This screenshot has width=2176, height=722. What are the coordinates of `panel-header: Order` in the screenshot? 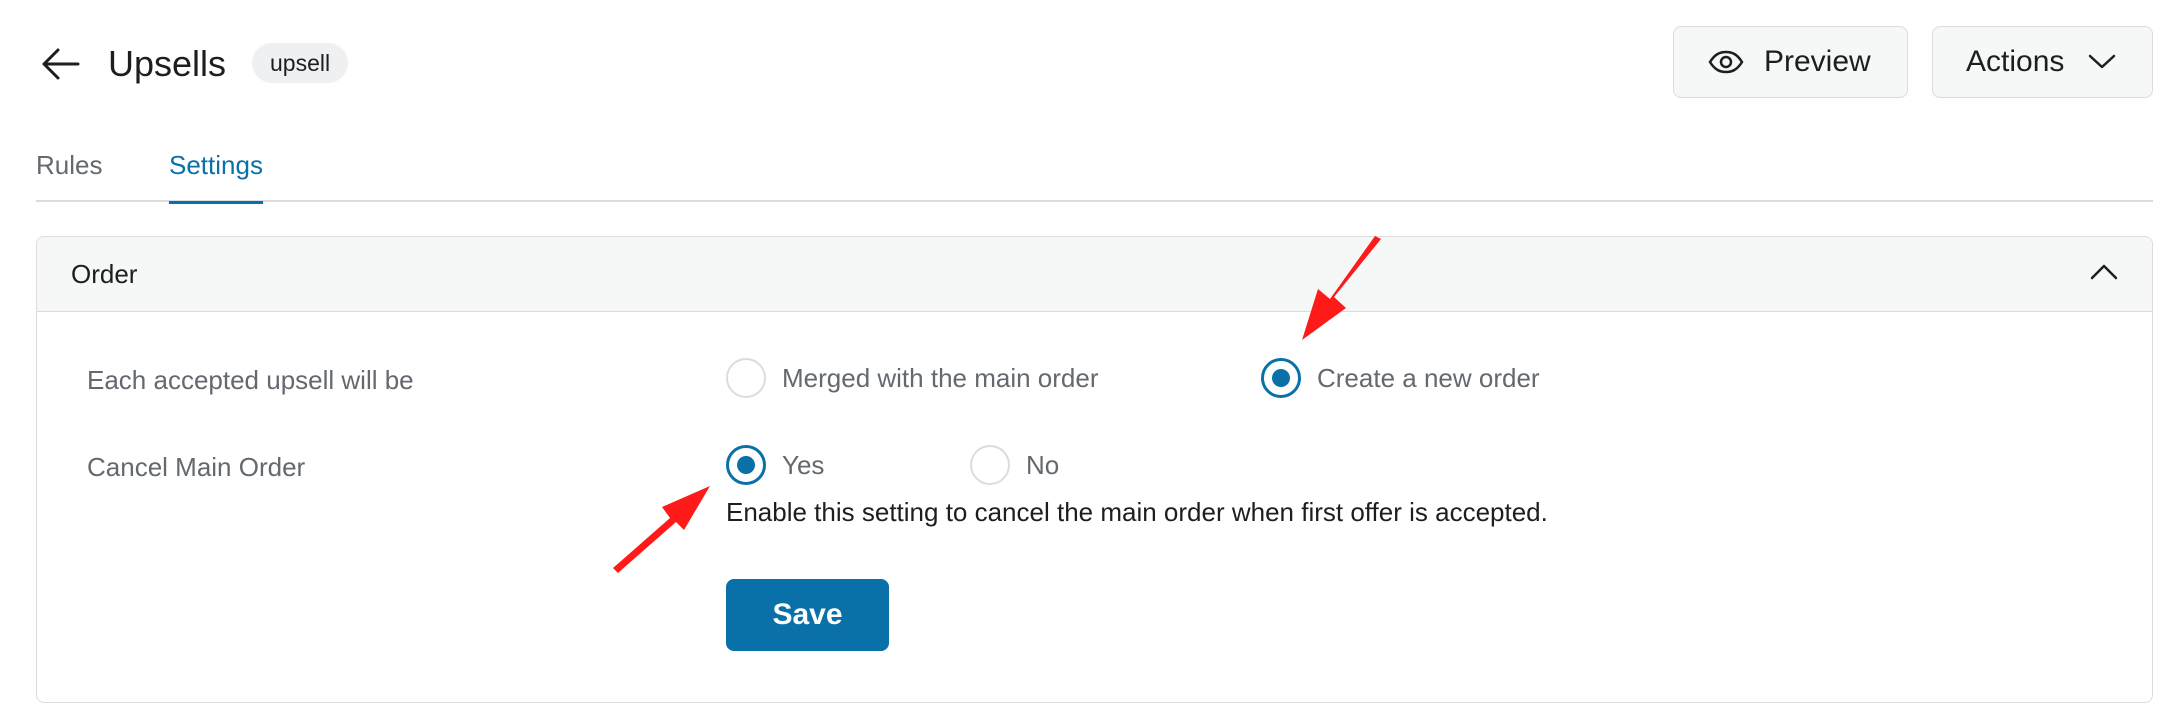 It's located at (1094, 274).